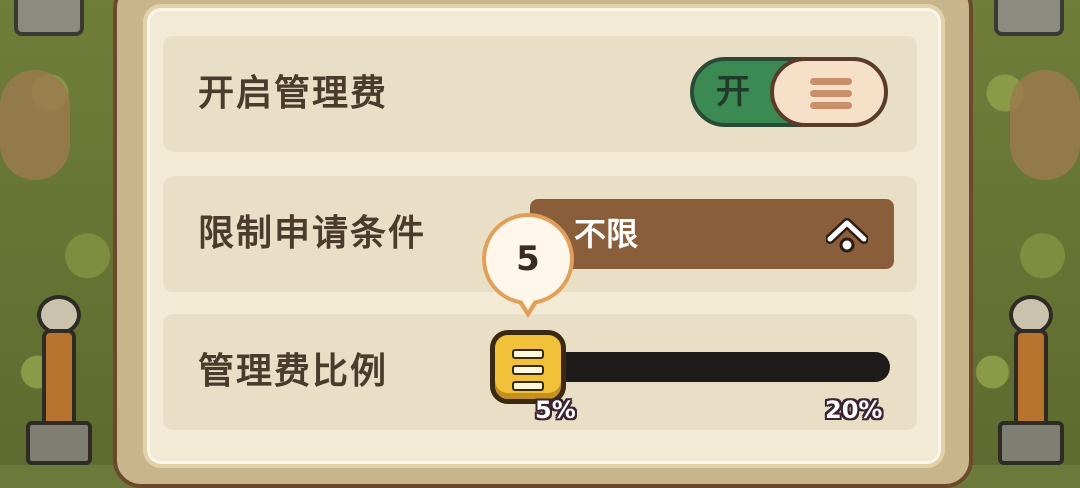 This screenshot has height=488, width=1080. Describe the element at coordinates (733, 92) in the screenshot. I see `toggle-state-label: 开` at that location.